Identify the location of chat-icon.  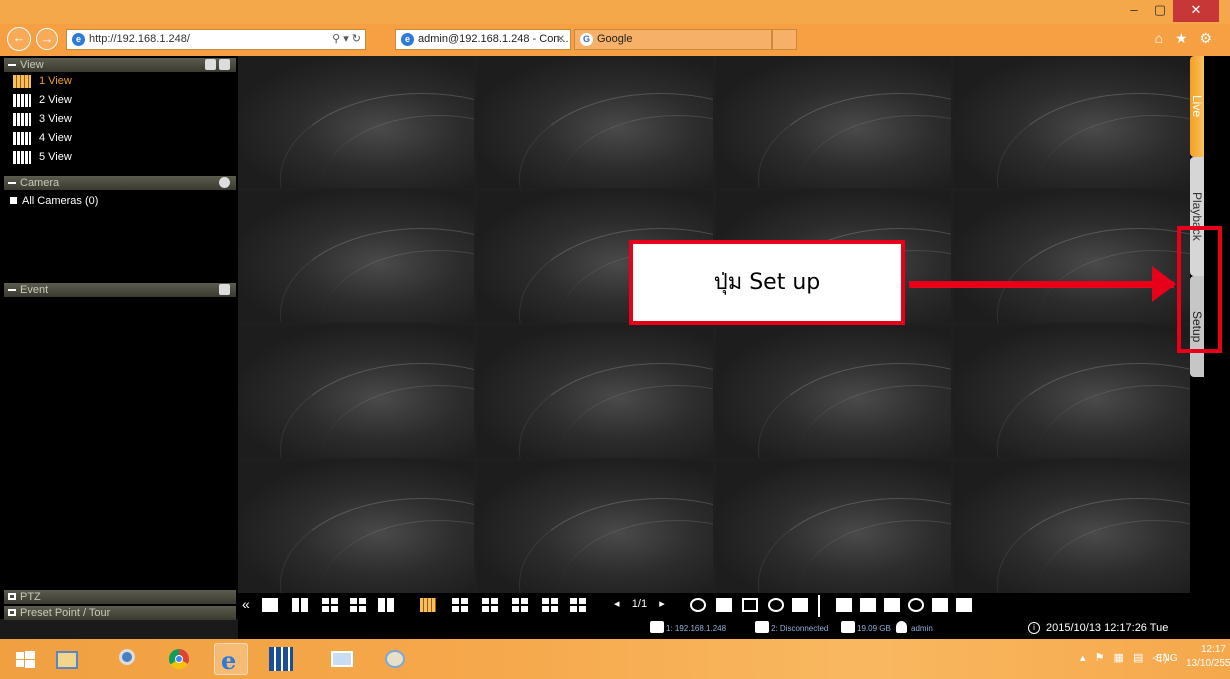
(224, 182).